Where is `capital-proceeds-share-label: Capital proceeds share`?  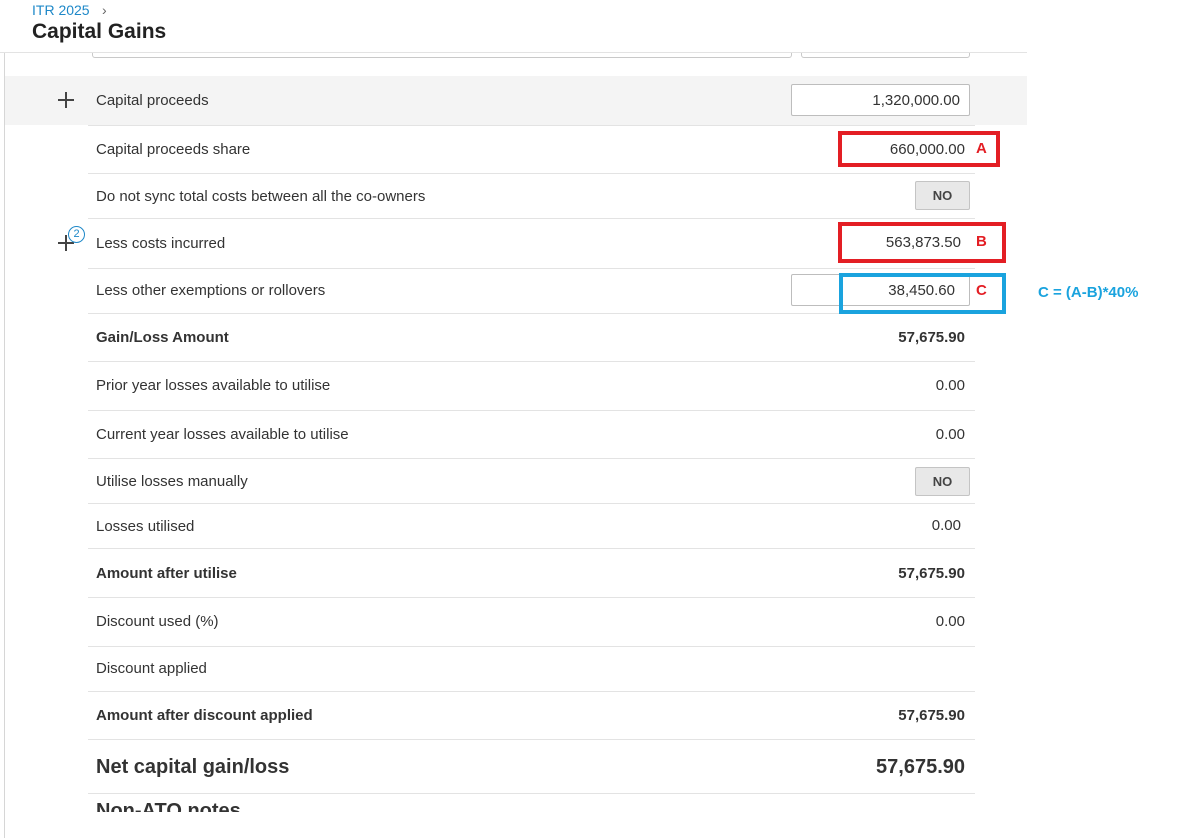 capital-proceeds-share-label: Capital proceeds share is located at coordinates (173, 149).